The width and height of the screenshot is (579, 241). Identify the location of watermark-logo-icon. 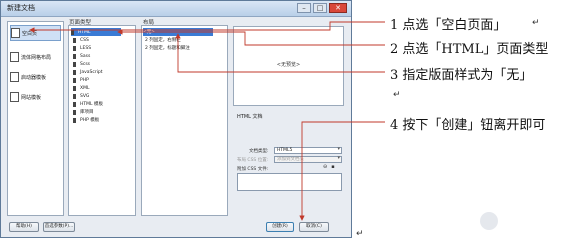
(489, 221).